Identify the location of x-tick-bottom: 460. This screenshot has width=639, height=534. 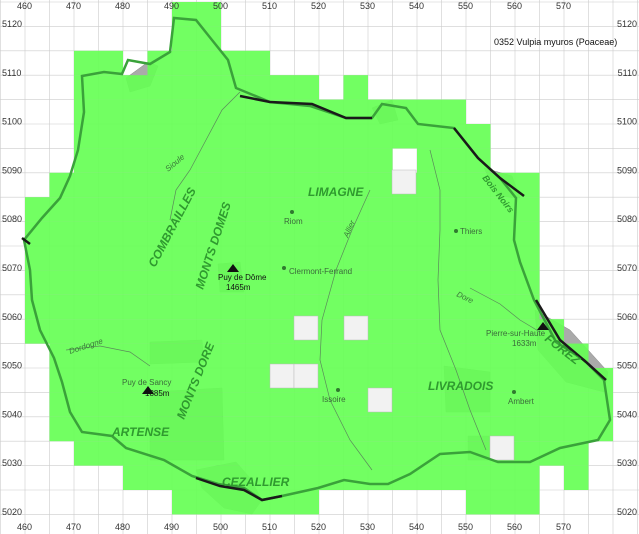
(24, 527).